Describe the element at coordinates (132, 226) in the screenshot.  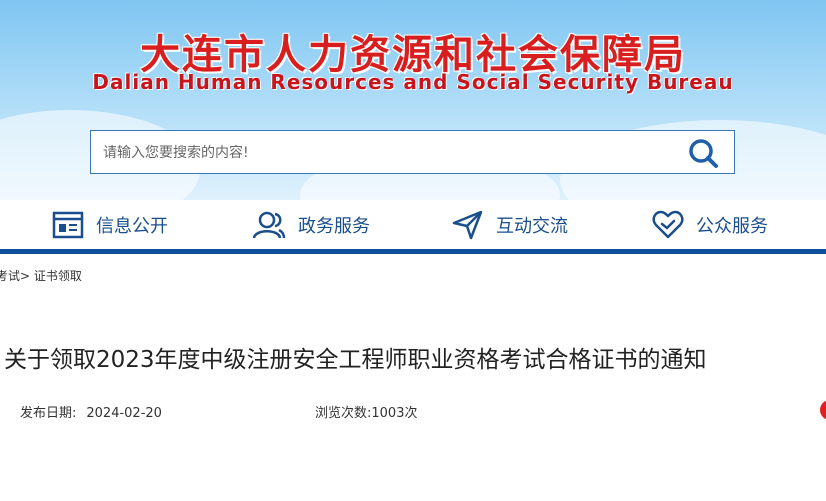
I see `nav-label: 信息公开` at that location.